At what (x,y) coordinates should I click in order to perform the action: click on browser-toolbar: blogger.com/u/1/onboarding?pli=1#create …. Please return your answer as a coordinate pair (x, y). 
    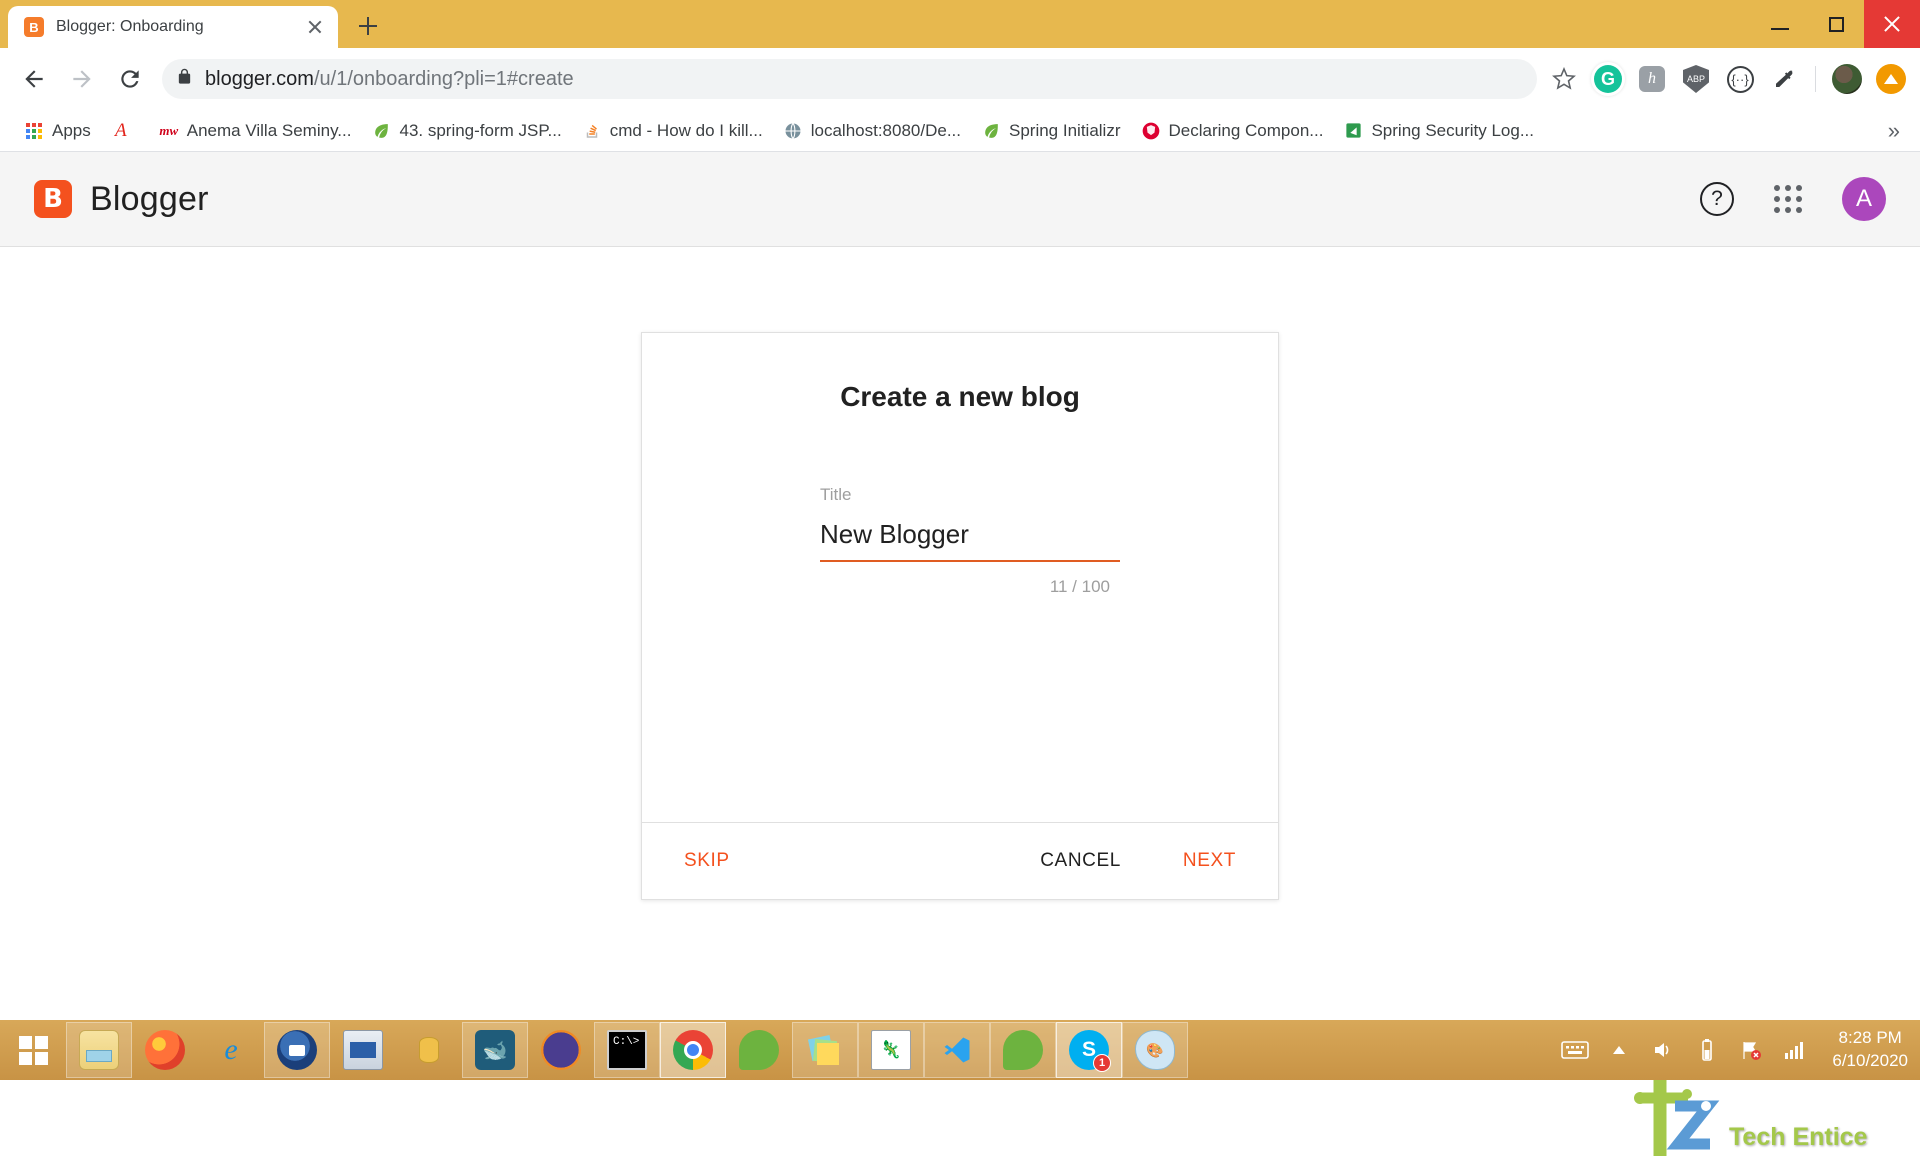
    Looking at the image, I should click on (960, 79).